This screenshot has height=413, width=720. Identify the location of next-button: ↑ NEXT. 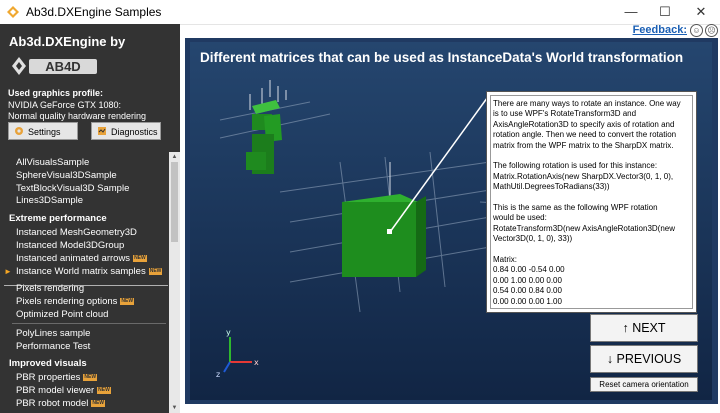
(644, 328).